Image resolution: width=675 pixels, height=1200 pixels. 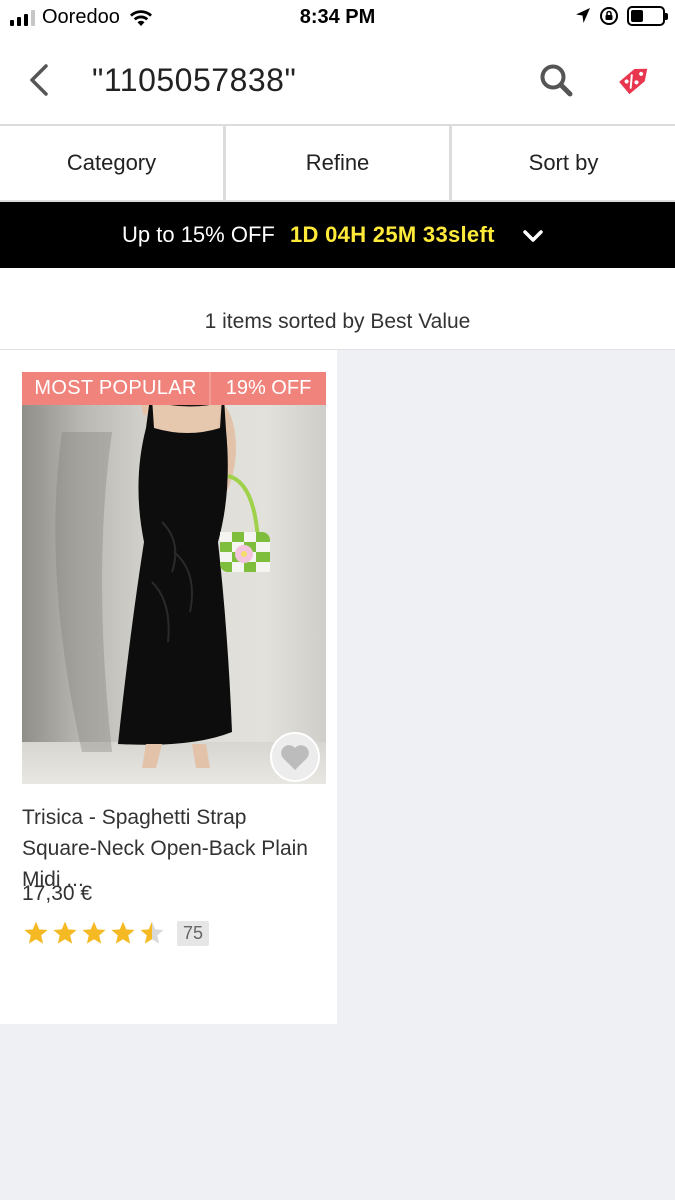 I want to click on location-arrow-icon, so click(x=583, y=15).